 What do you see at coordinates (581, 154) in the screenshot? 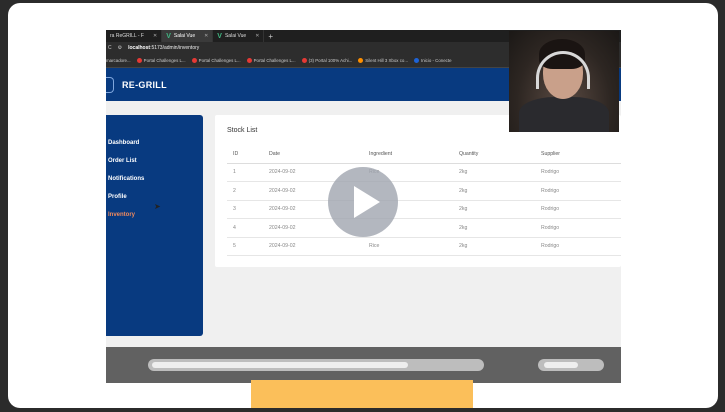
I see `column-header: Supplier` at bounding box center [581, 154].